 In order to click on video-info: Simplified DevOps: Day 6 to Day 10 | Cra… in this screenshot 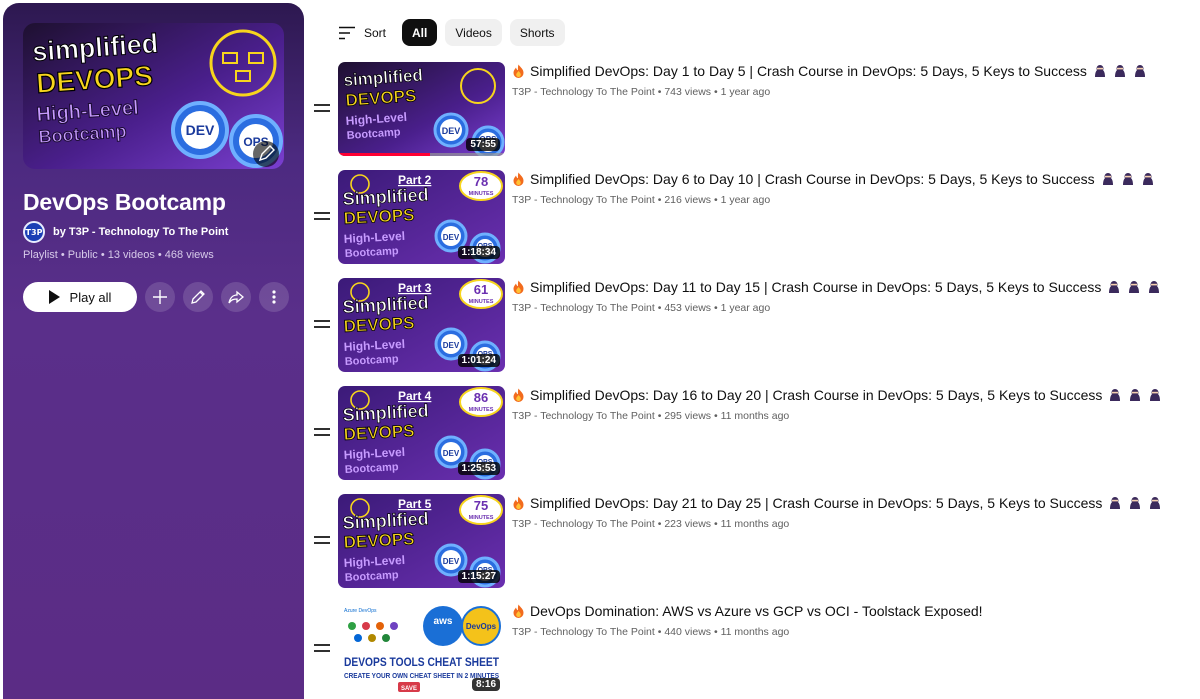, I will do `click(833, 188)`.